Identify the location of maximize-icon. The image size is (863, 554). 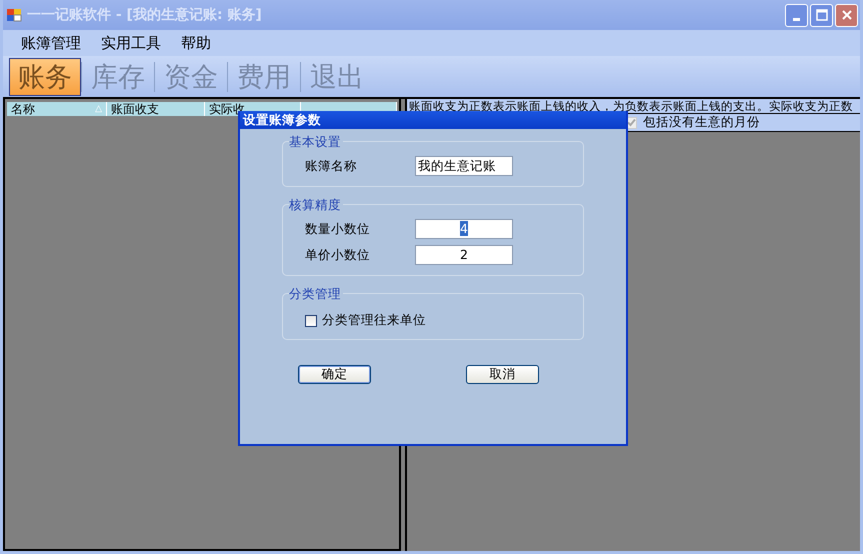
(822, 15).